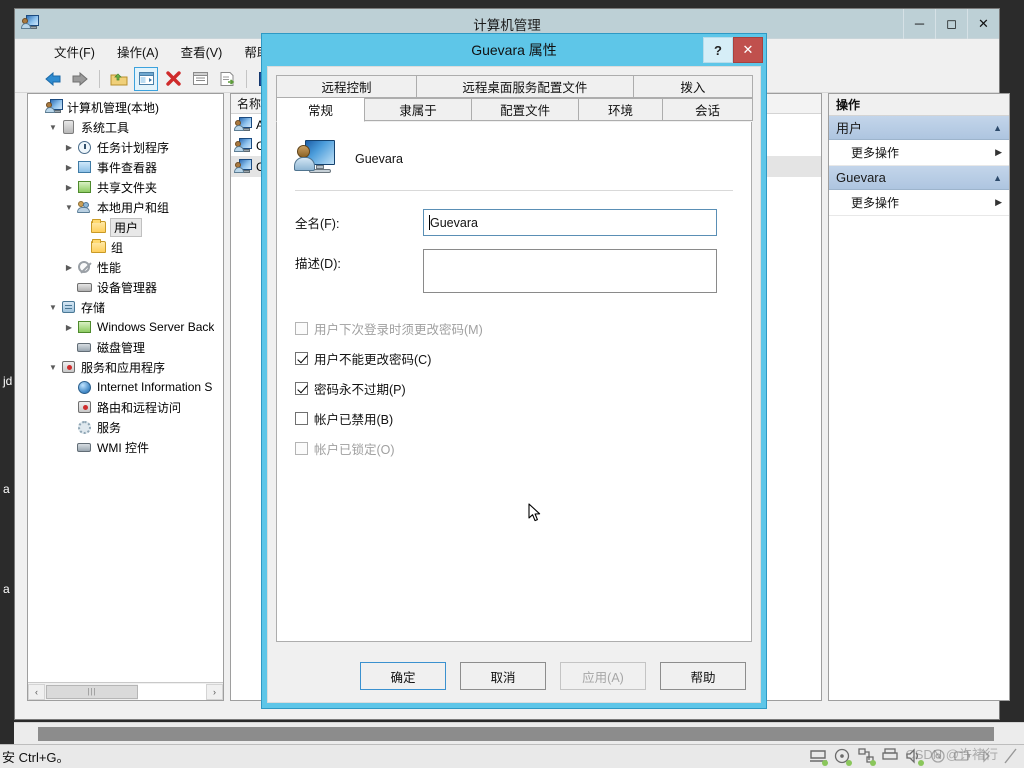 This screenshot has width=1024, height=768. Describe the element at coordinates (919, 153) in the screenshot. I see `action-item-more-actions-users: 更多操作 ▶` at that location.